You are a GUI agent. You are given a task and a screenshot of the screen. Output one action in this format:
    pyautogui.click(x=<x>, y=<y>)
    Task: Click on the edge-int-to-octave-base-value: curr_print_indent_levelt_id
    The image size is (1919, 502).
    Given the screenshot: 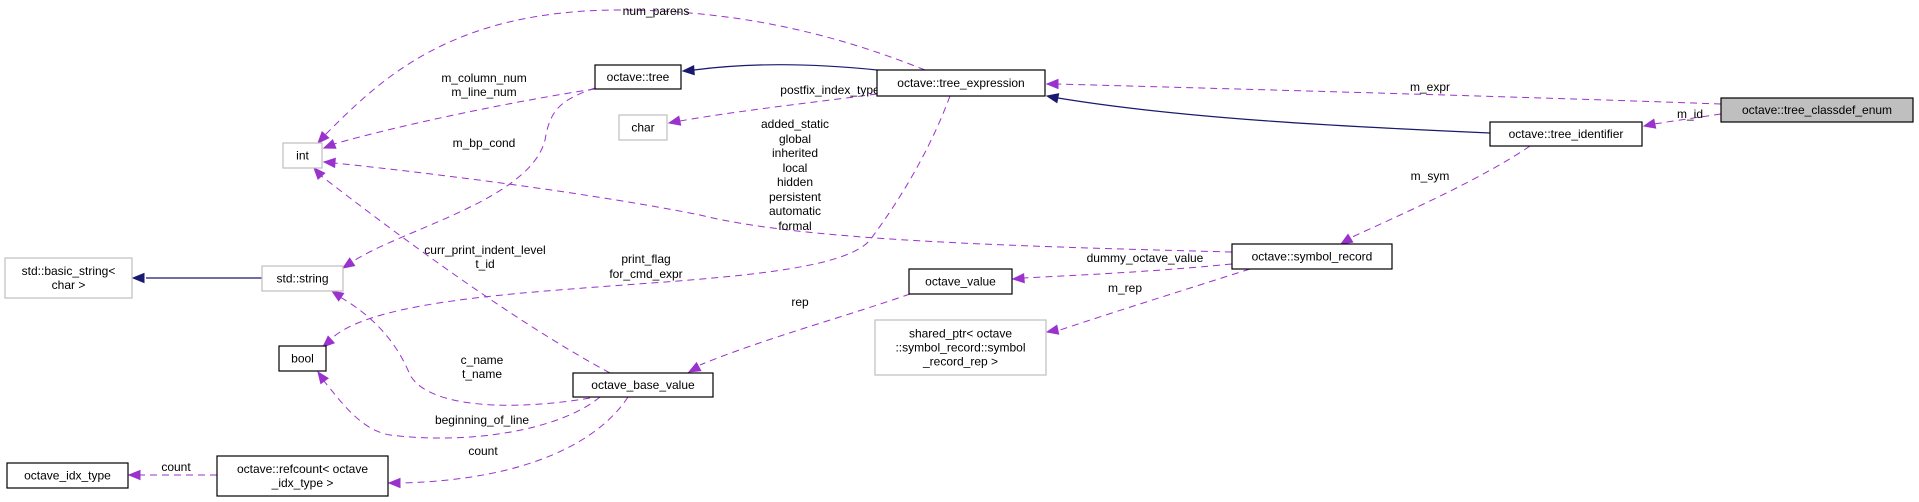 What is the action you would take?
    pyautogui.click(x=462, y=270)
    